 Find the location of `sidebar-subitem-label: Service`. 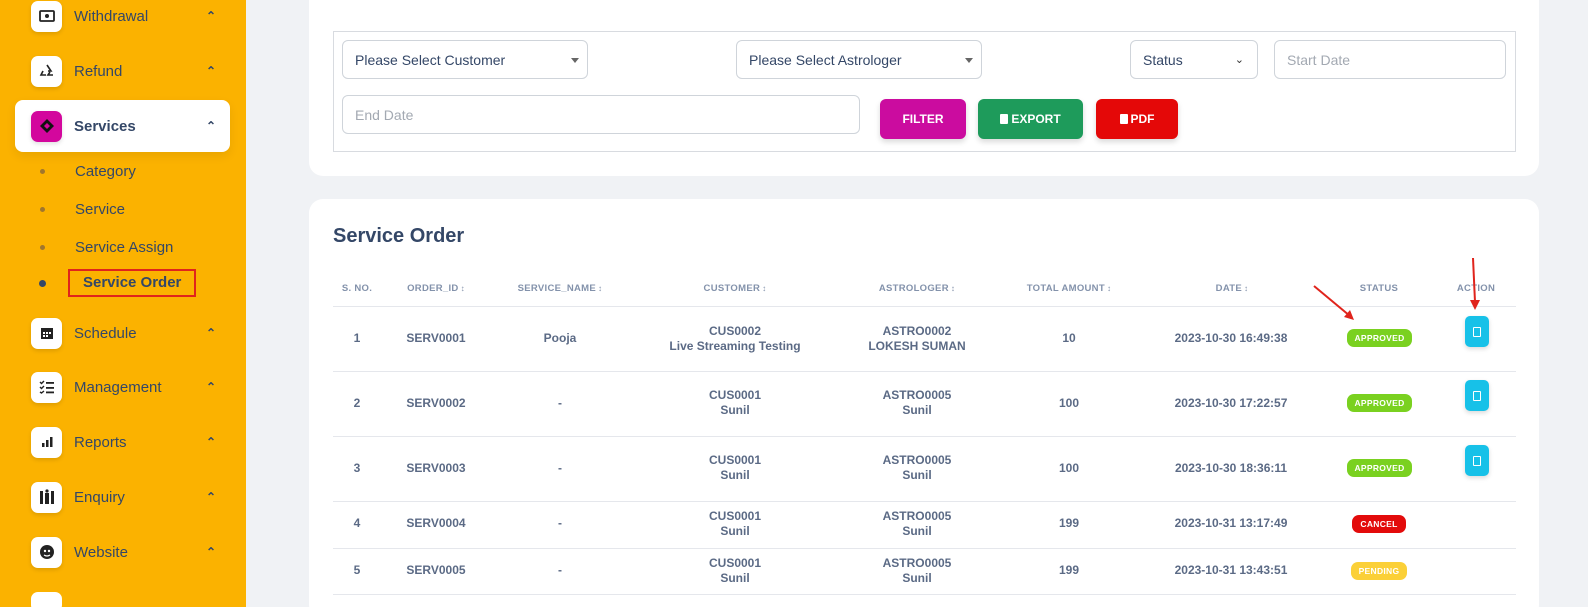

sidebar-subitem-label: Service is located at coordinates (100, 209).